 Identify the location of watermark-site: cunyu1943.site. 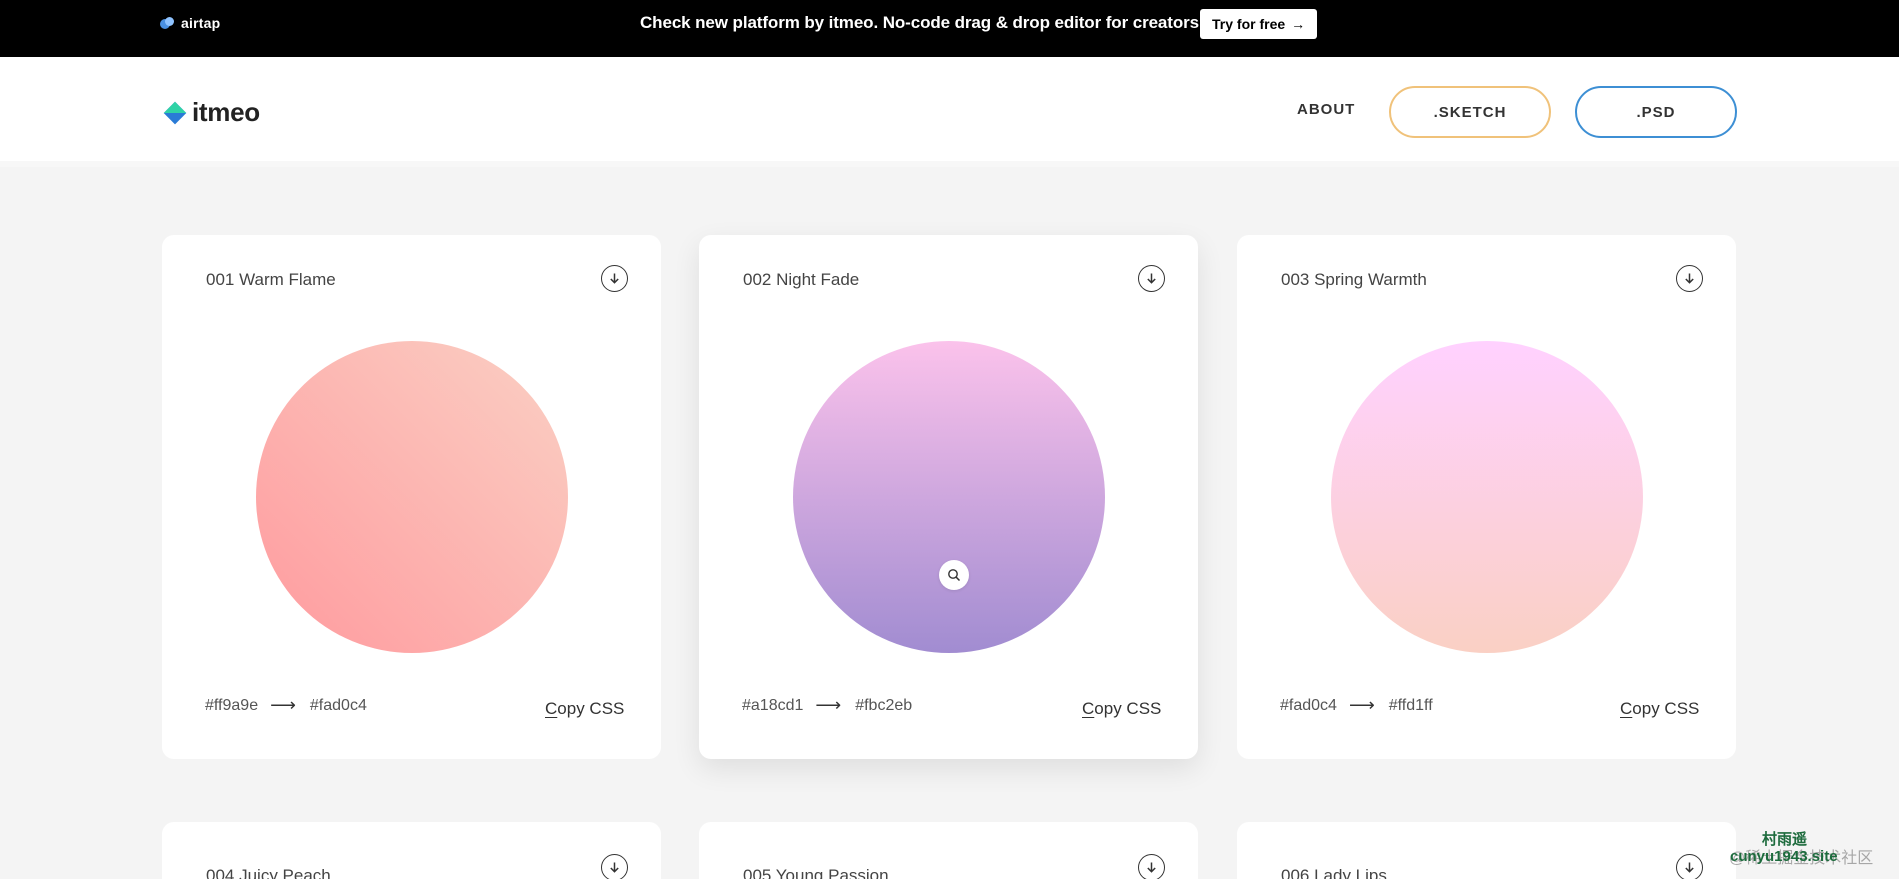
(1784, 856).